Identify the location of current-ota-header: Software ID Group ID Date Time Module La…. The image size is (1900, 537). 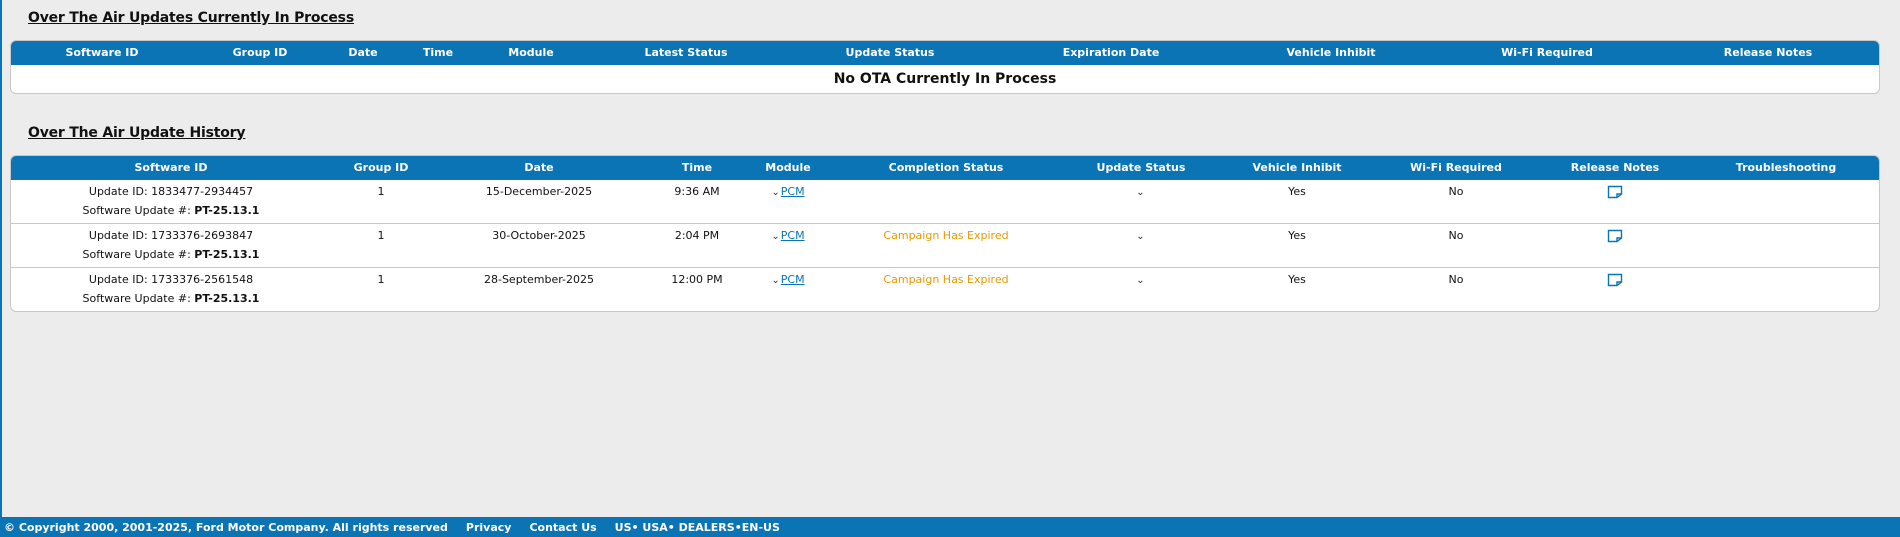
(945, 53).